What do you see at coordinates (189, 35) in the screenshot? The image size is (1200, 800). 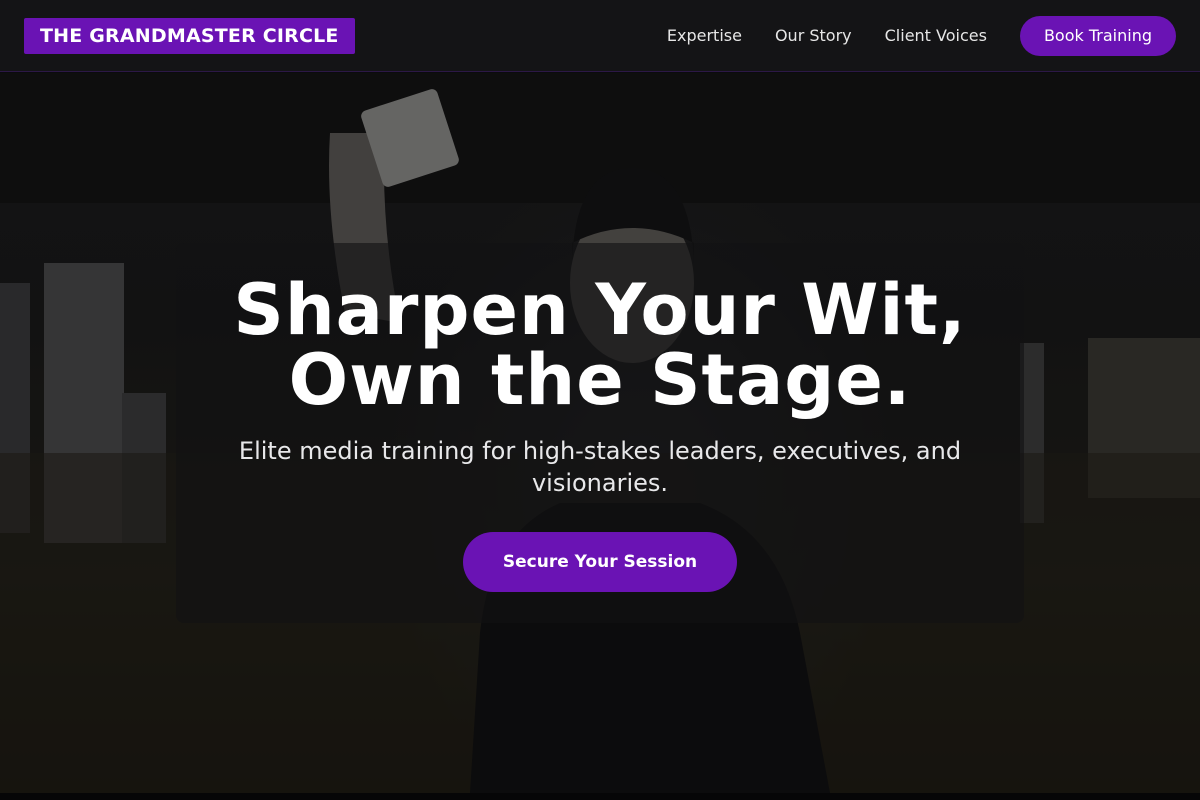 I see `site-logo: THE GRANDMASTER CIRCLE` at bounding box center [189, 35].